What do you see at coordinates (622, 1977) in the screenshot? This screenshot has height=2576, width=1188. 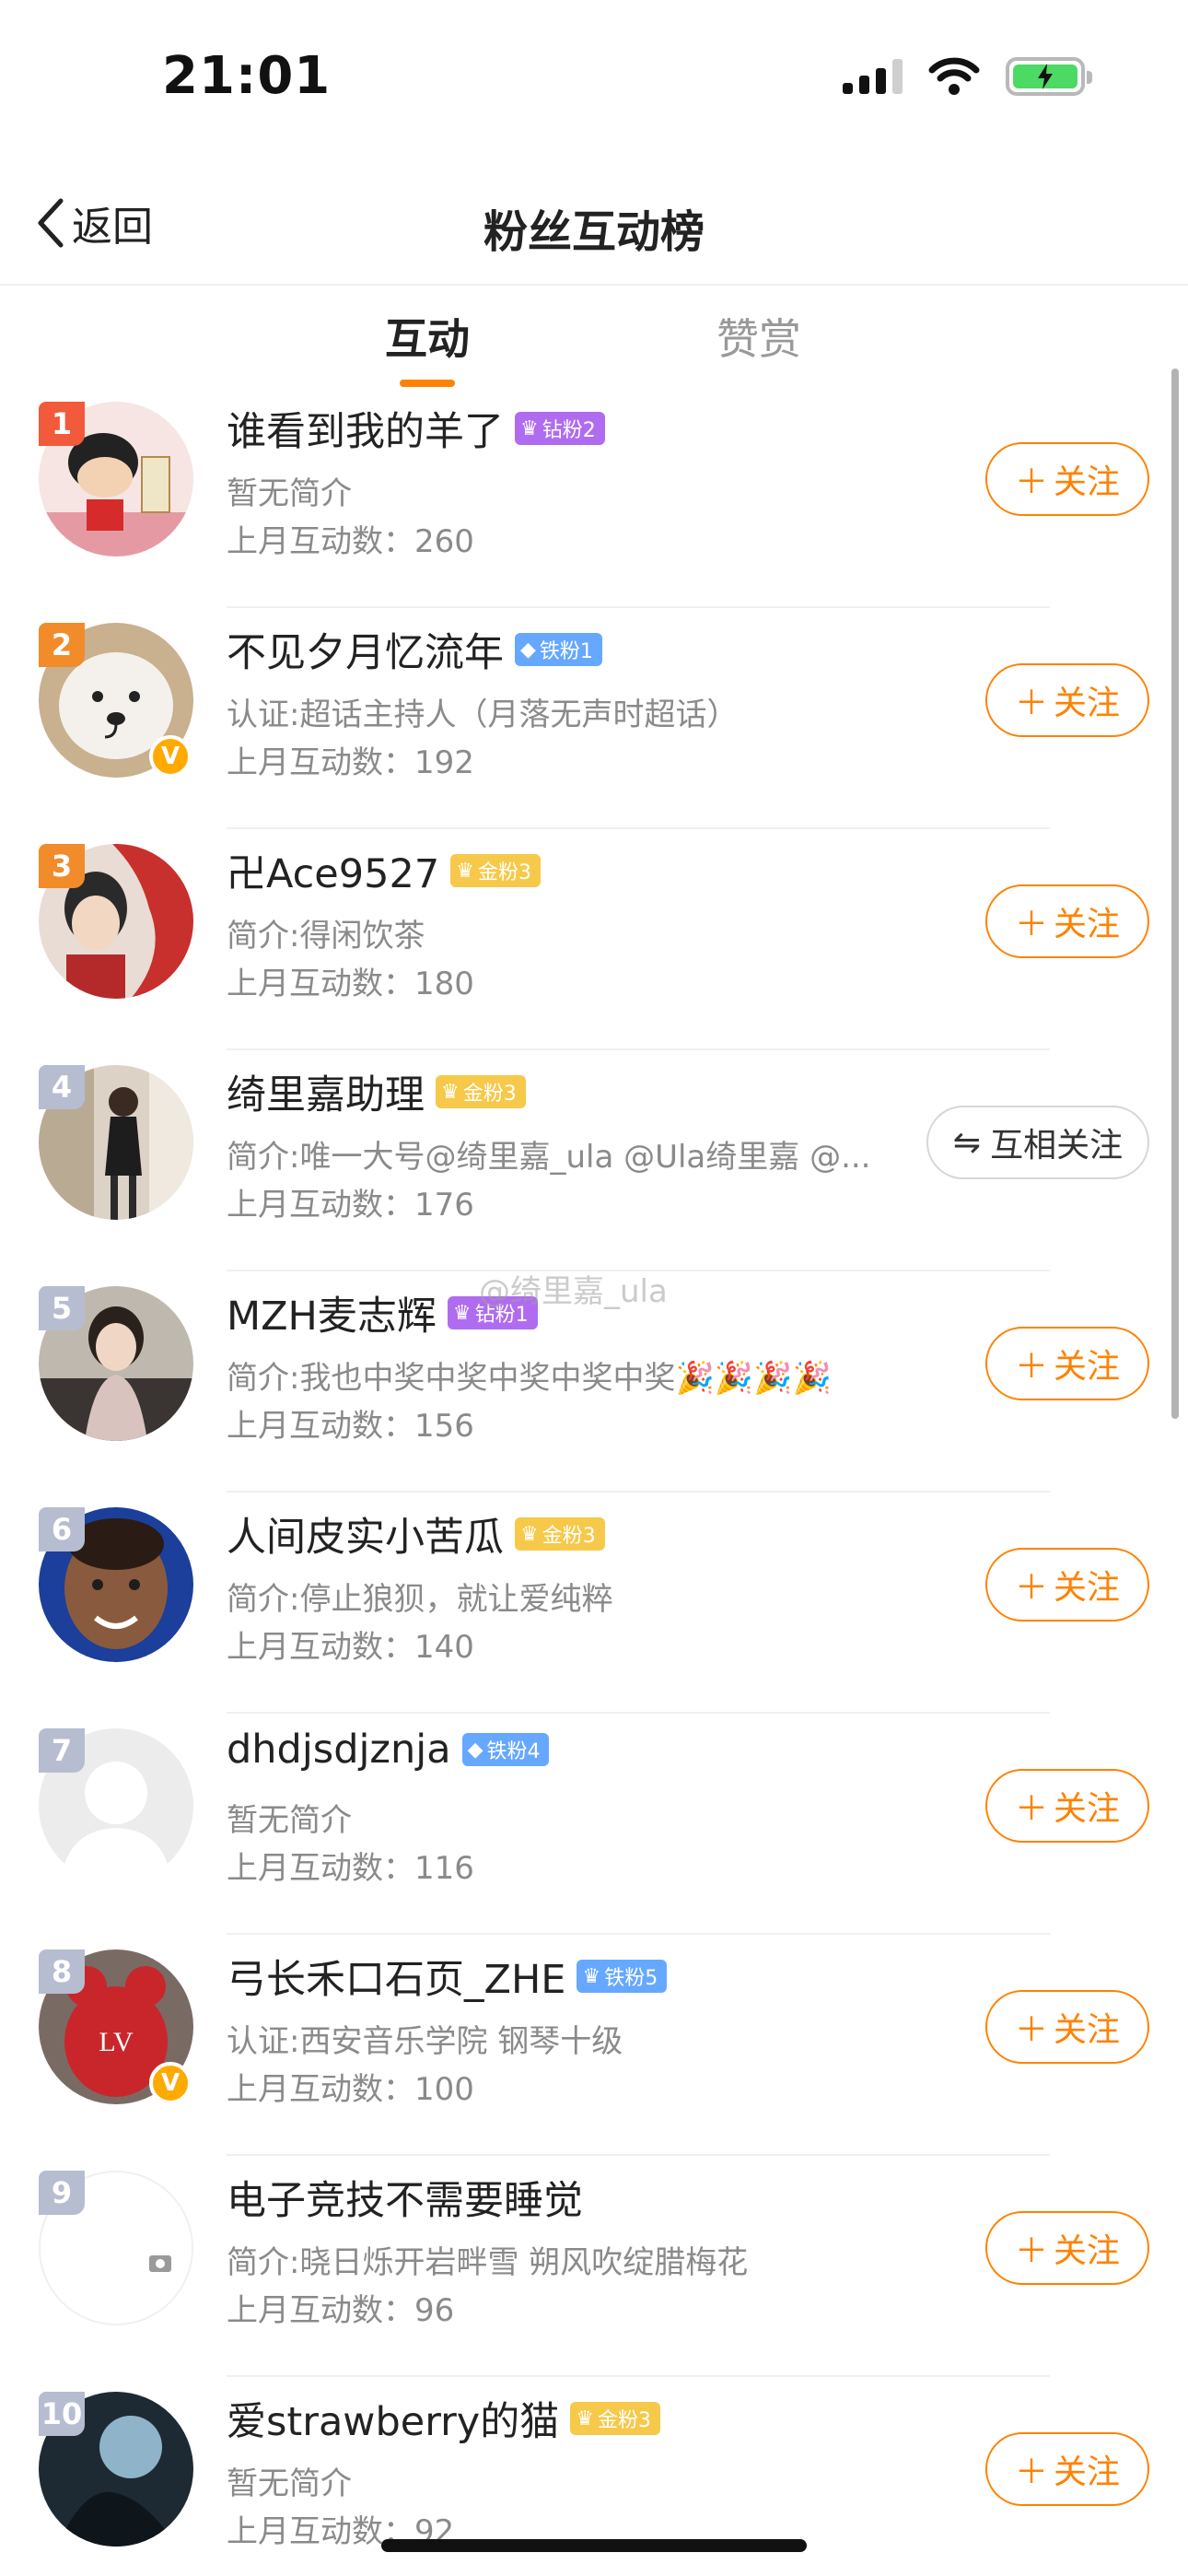 I see `fan-level-badge: ♛ 铁粉5` at bounding box center [622, 1977].